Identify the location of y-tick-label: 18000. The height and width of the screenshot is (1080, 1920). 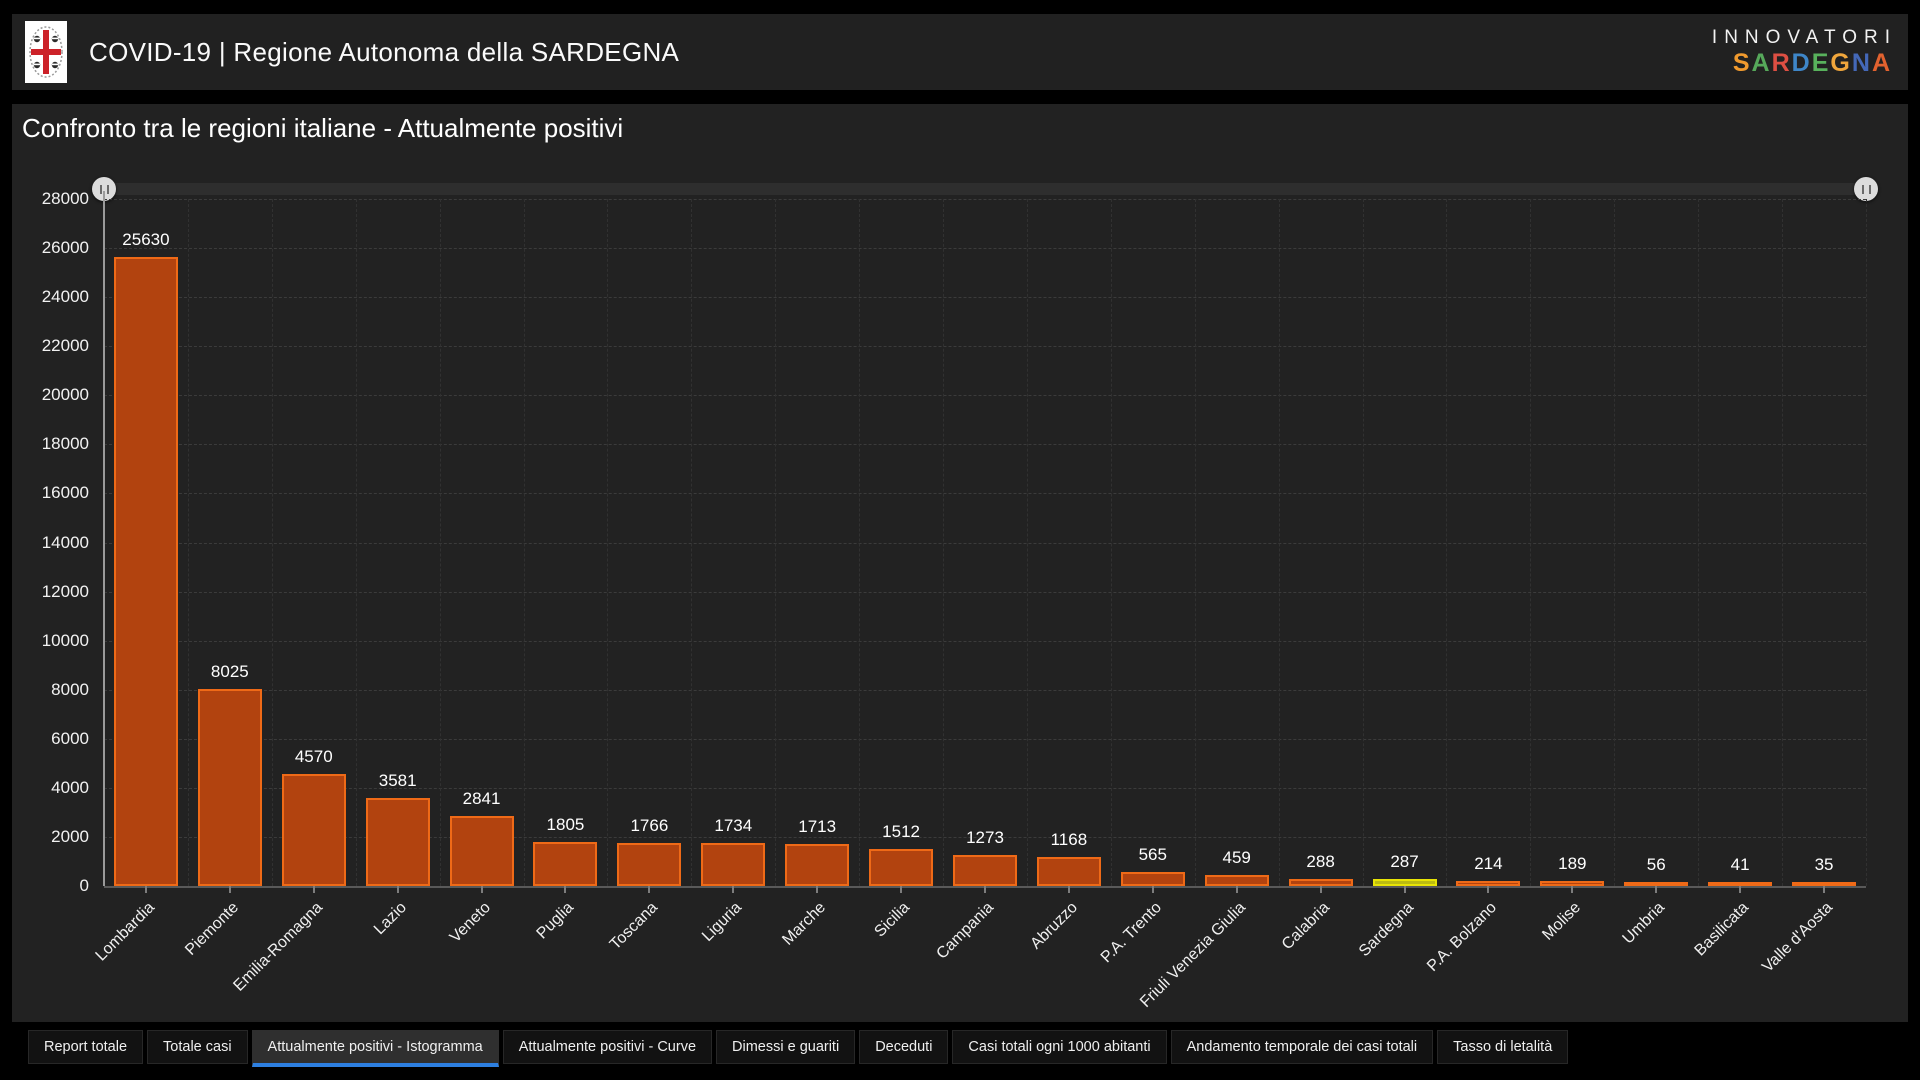
(65, 444).